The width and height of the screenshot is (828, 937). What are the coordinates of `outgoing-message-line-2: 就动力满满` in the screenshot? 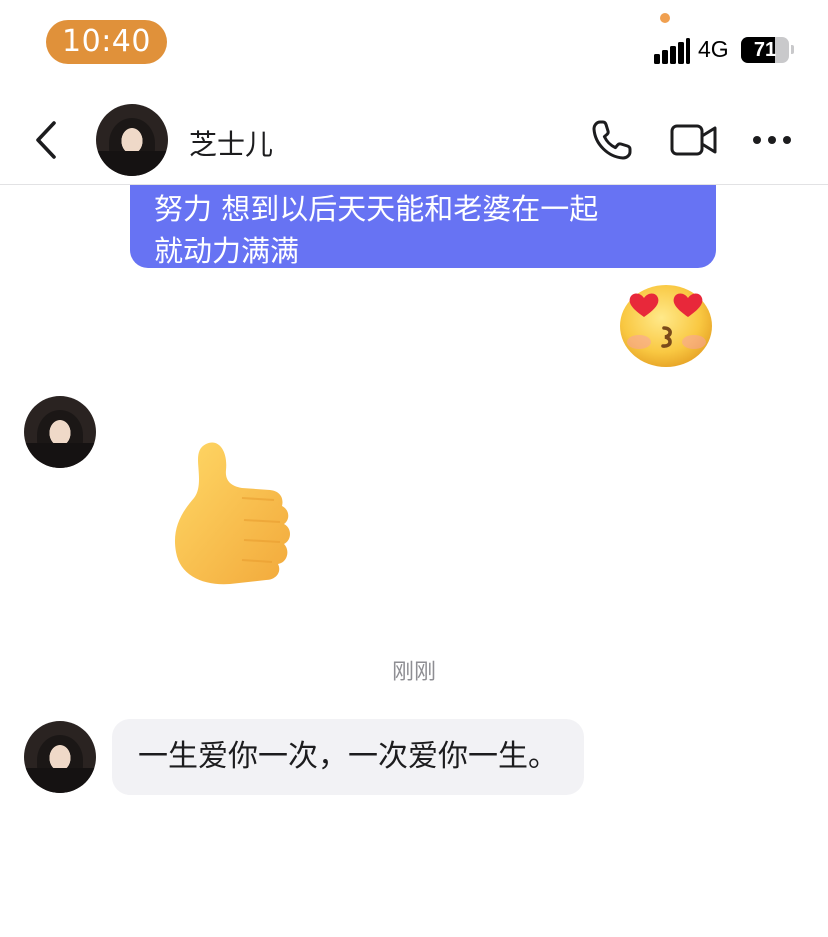 It's located at (227, 251).